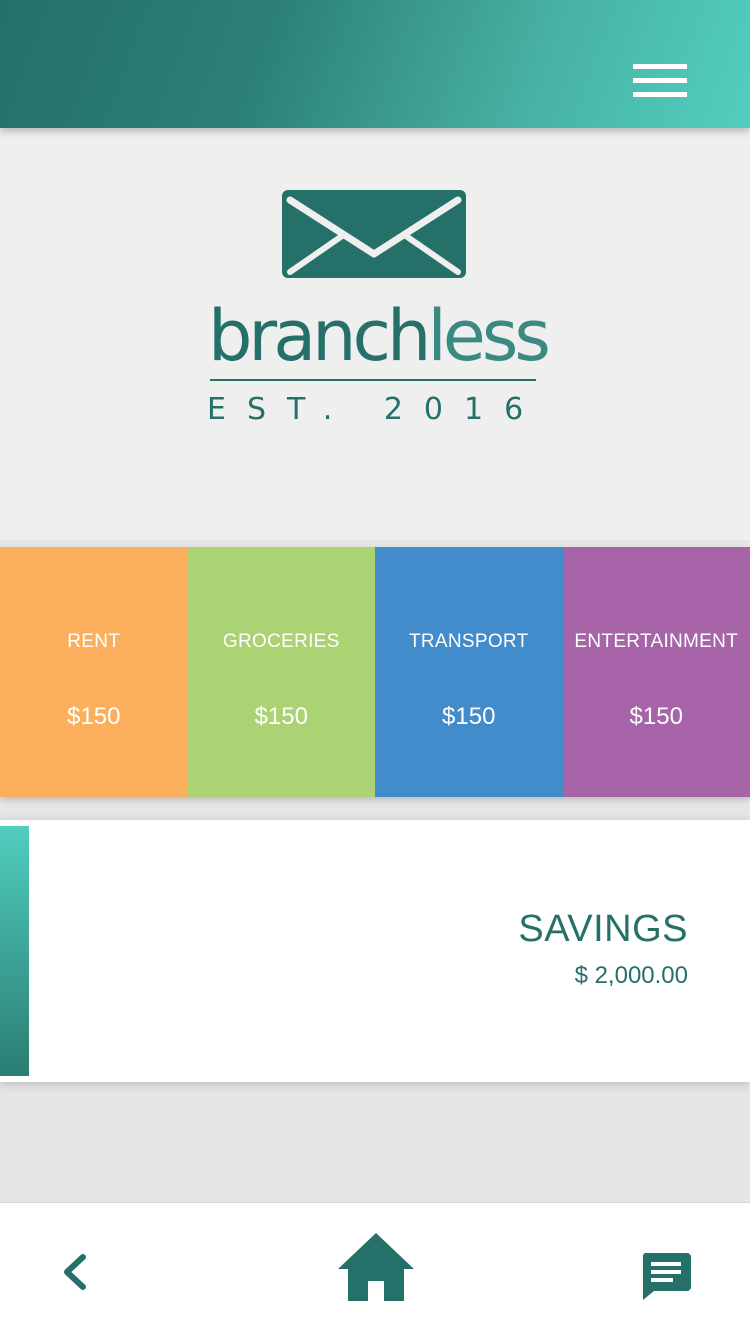 The image size is (750, 1334). What do you see at coordinates (376, 409) in the screenshot?
I see `brand-established: EST. 2016` at bounding box center [376, 409].